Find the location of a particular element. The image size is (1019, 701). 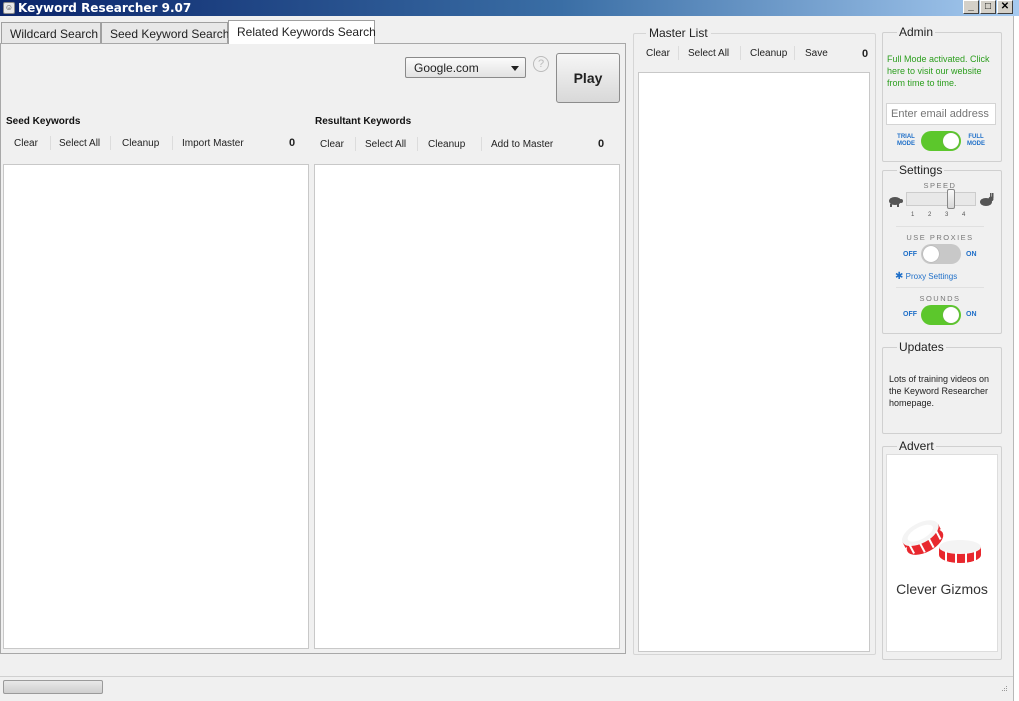

master-select-all-button: Select All is located at coordinates (708, 53).